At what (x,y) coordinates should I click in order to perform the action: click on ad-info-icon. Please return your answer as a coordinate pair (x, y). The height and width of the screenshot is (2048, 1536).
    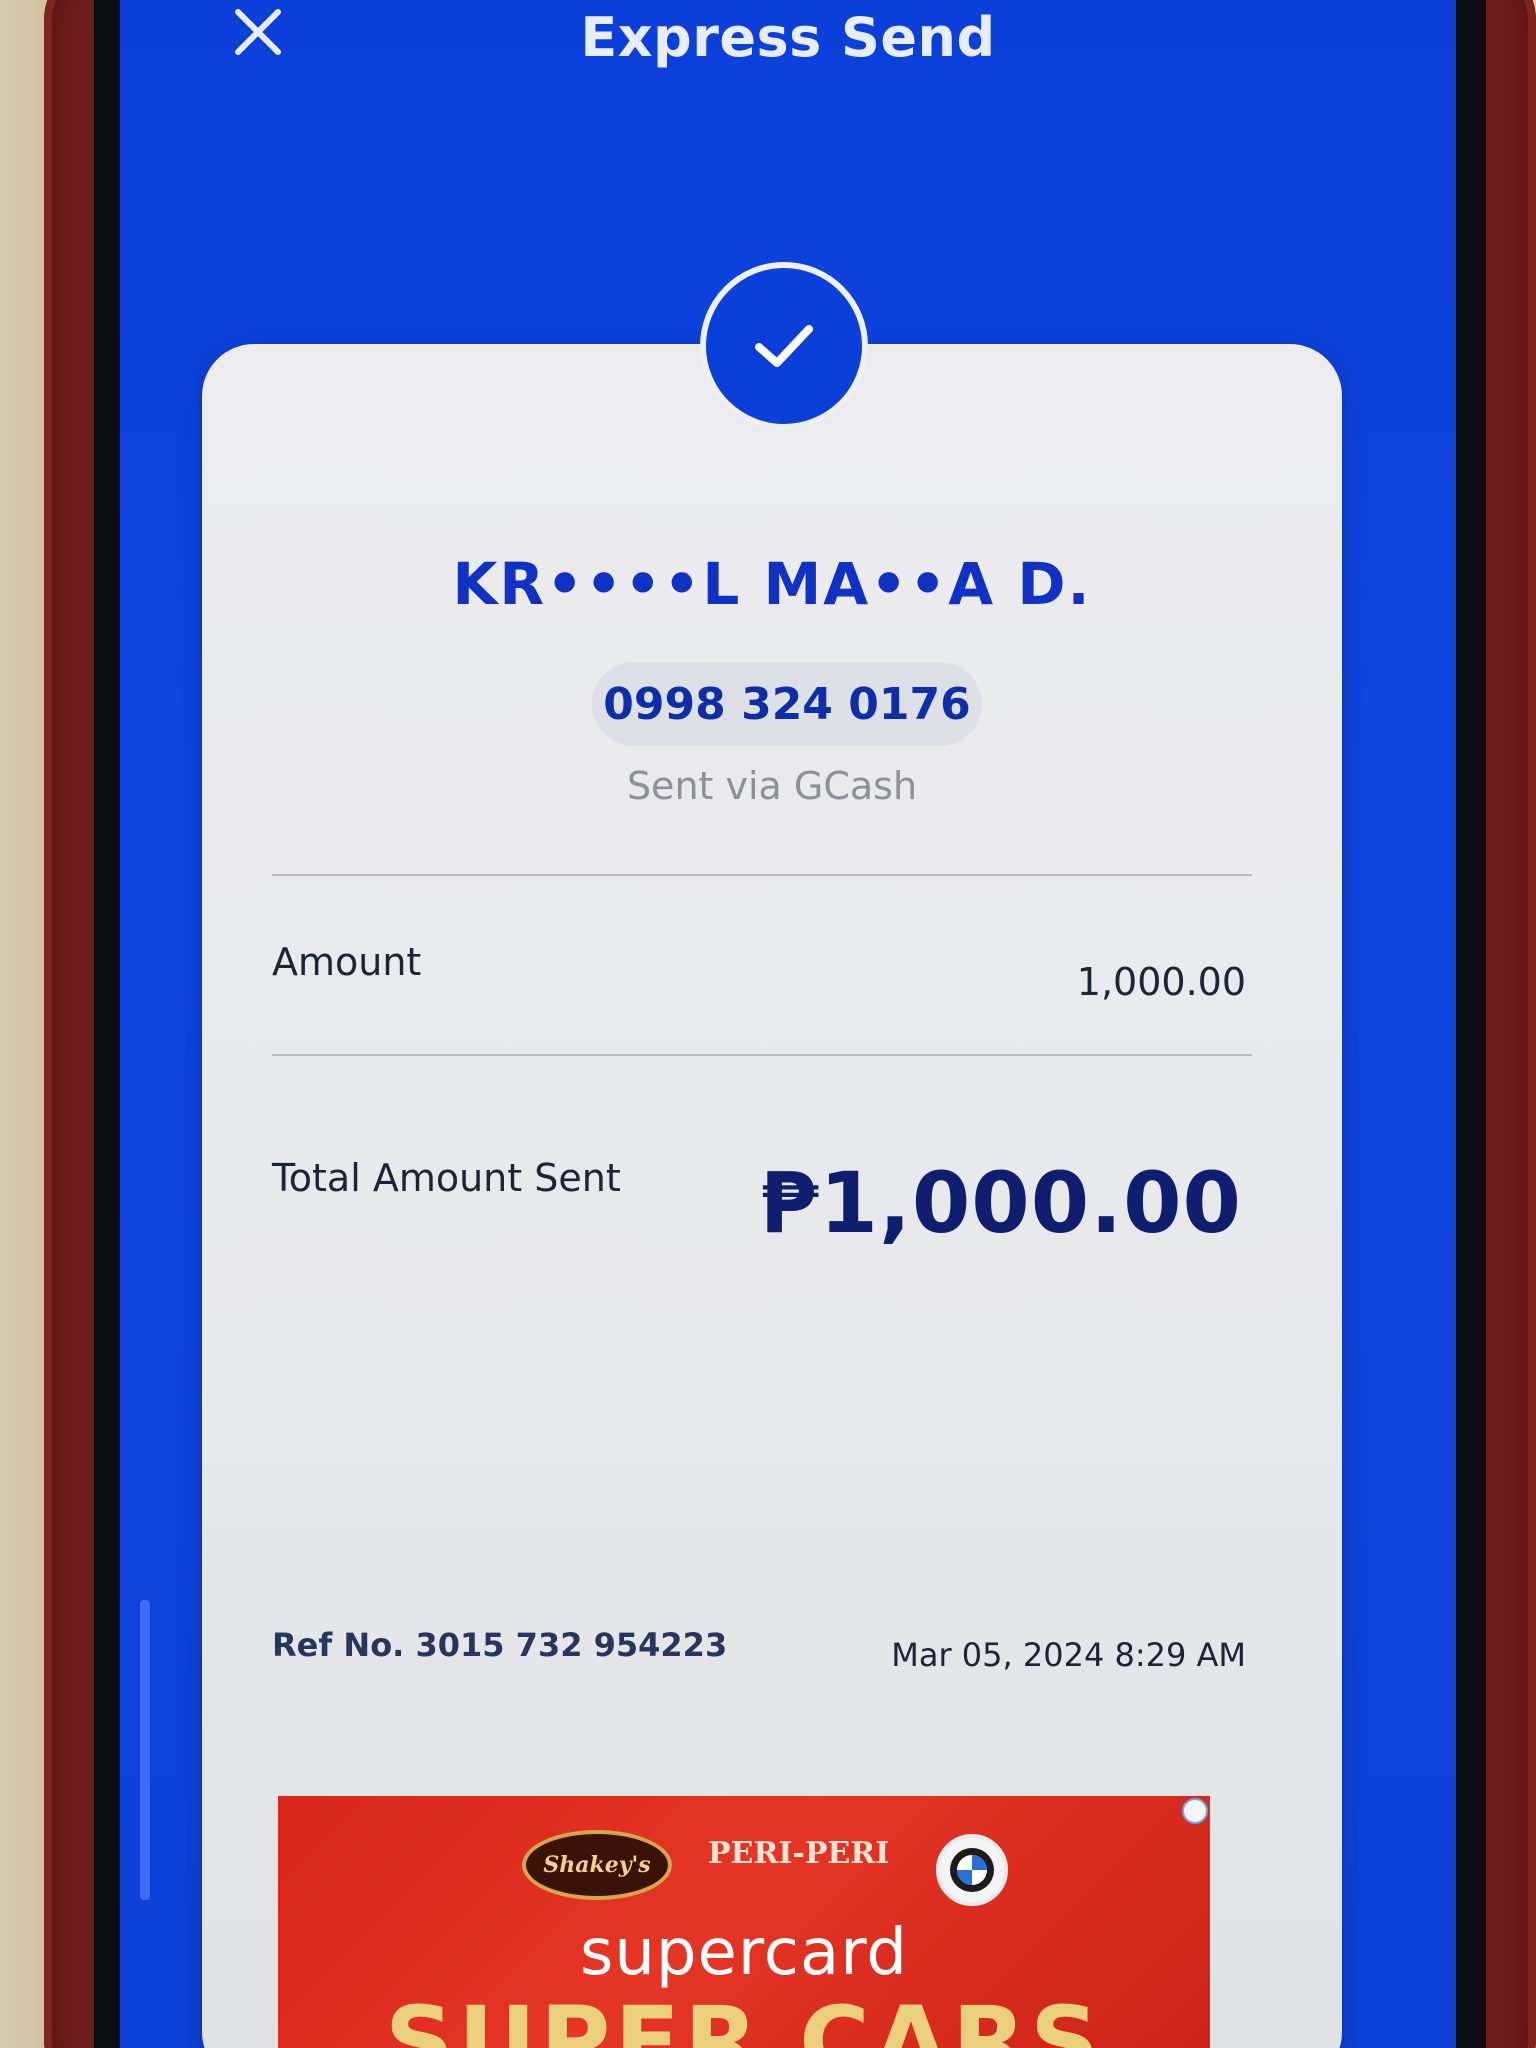
    Looking at the image, I should click on (1195, 1811).